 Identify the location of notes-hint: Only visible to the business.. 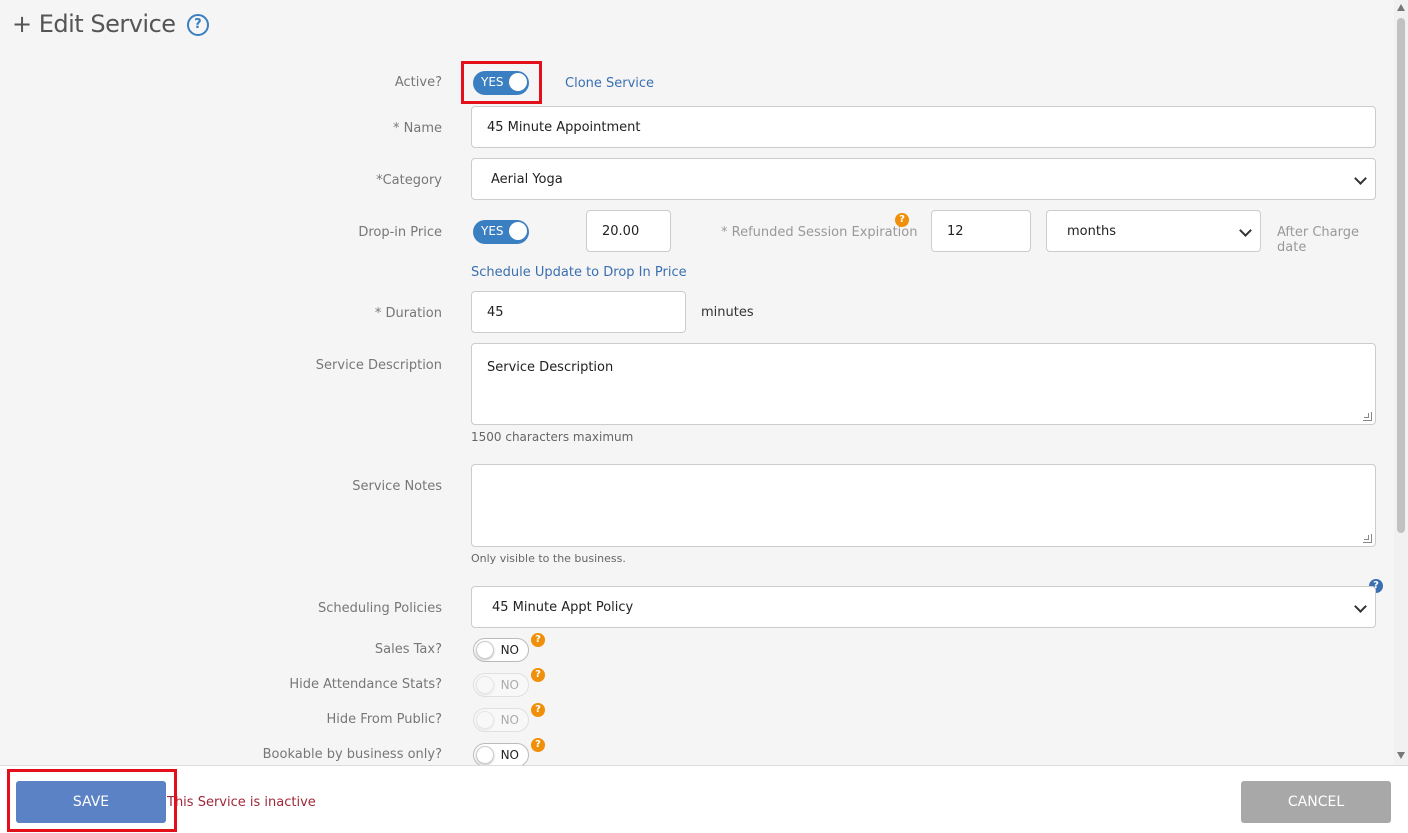
(548, 558).